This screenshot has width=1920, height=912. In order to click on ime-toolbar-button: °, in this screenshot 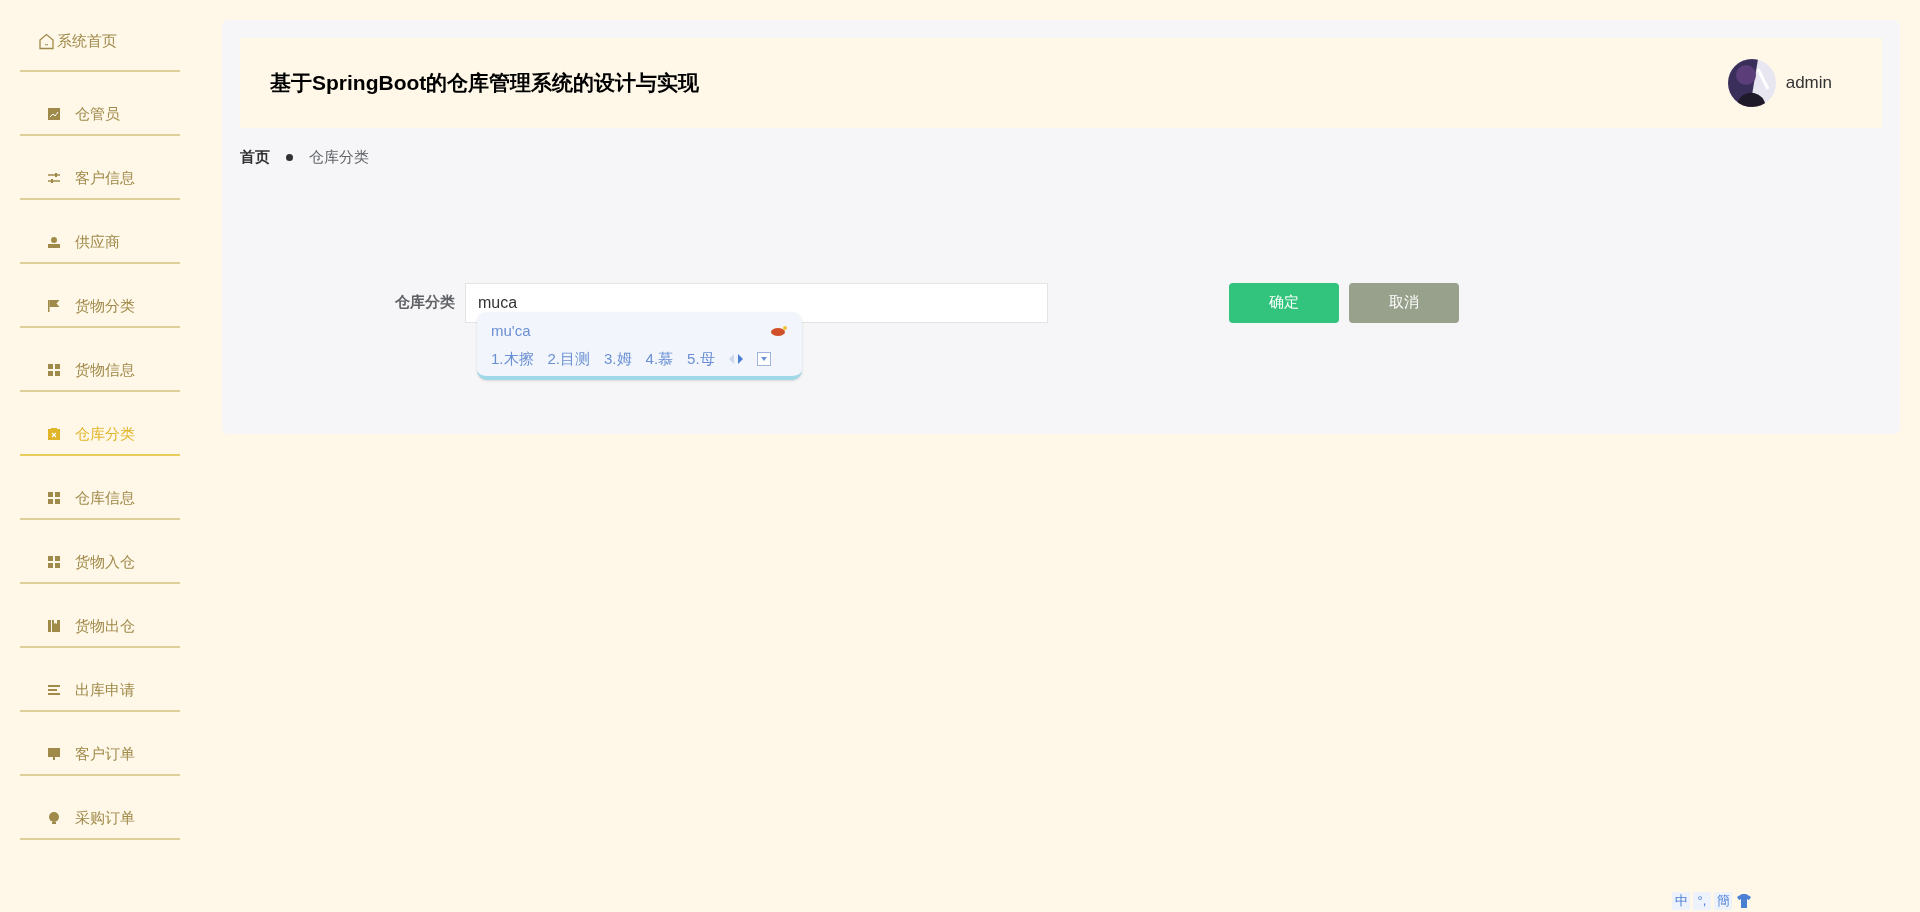, I will do `click(1702, 901)`.